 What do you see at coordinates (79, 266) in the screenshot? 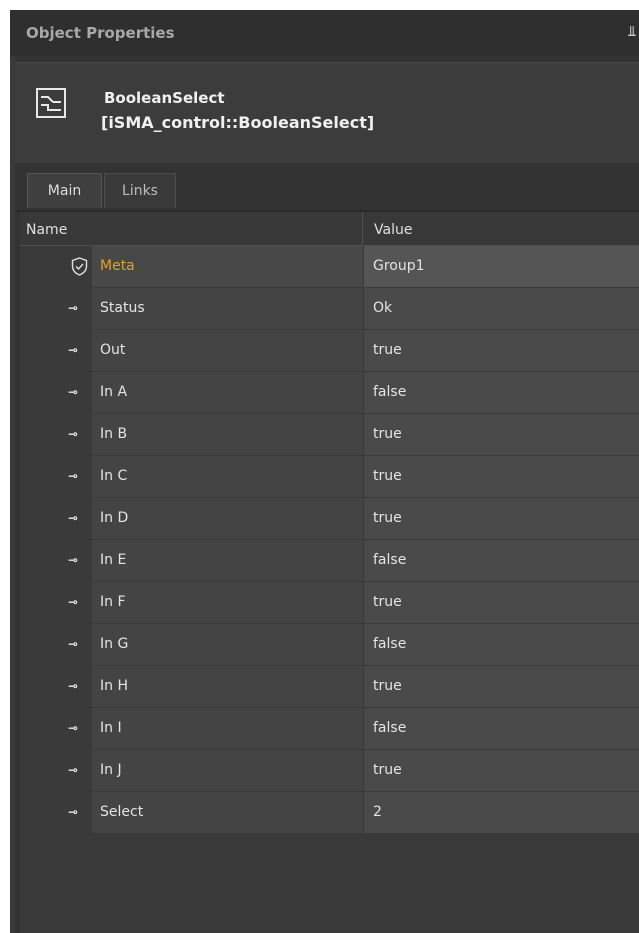
I see `shield-icon` at bounding box center [79, 266].